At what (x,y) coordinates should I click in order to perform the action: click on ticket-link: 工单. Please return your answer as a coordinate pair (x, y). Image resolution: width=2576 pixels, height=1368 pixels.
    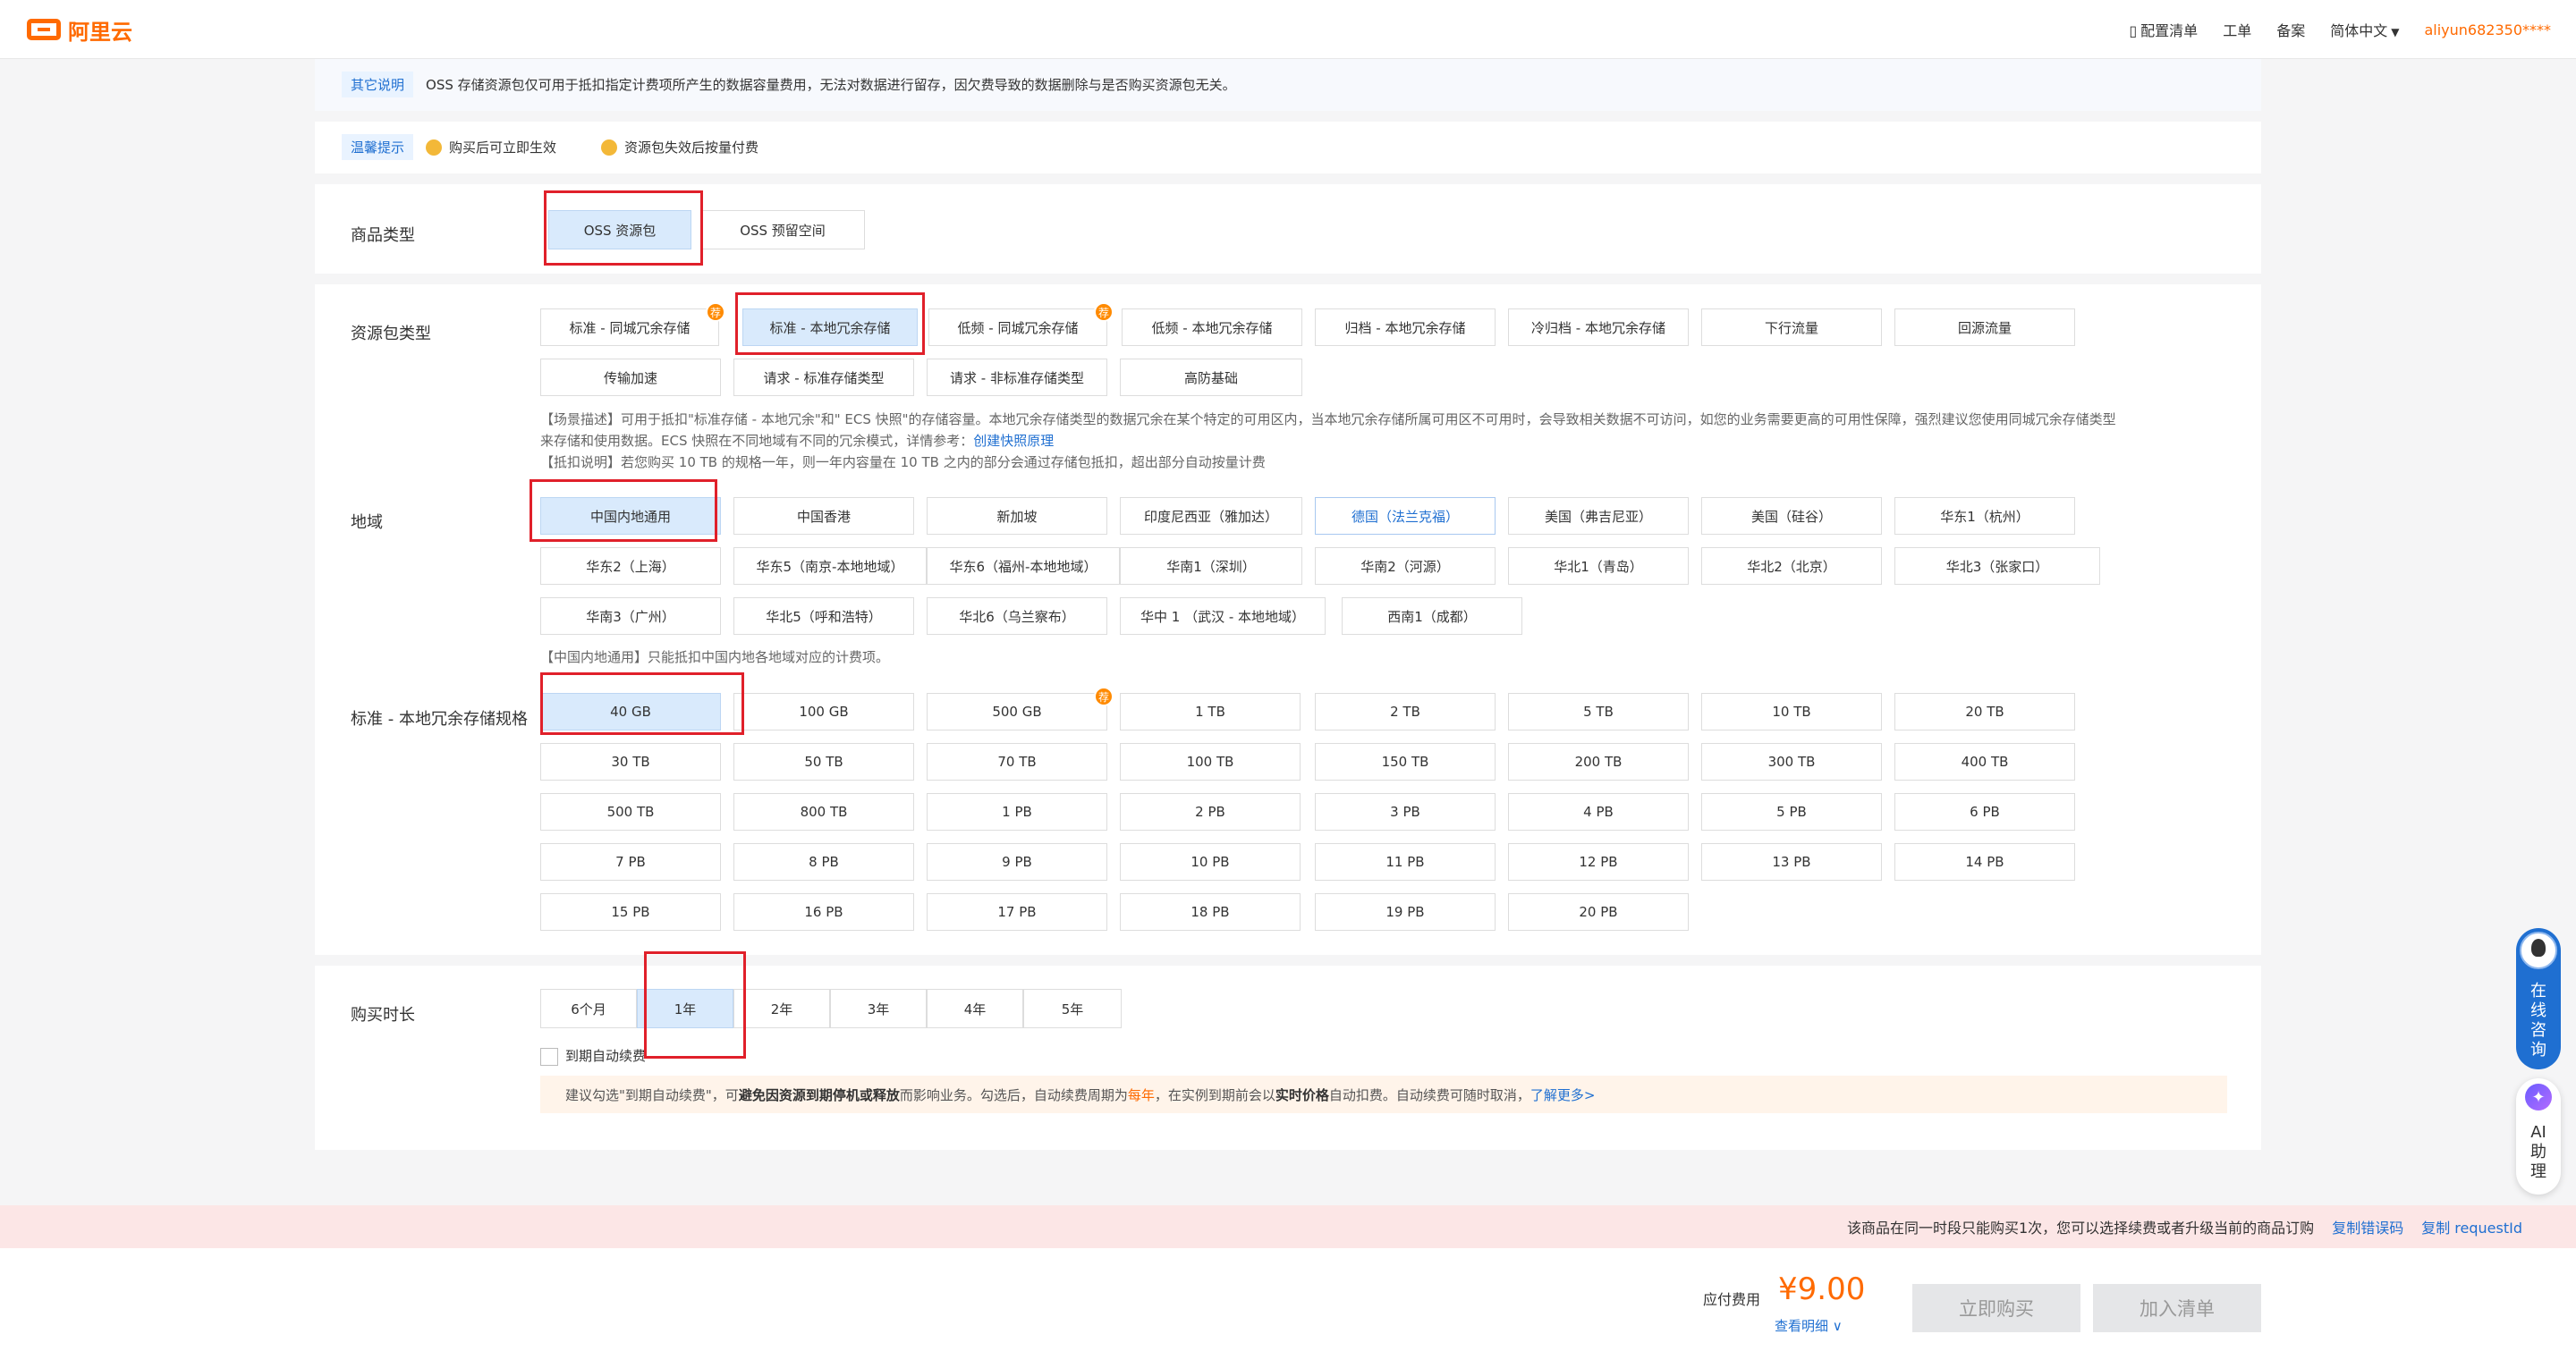
    Looking at the image, I should click on (2237, 30).